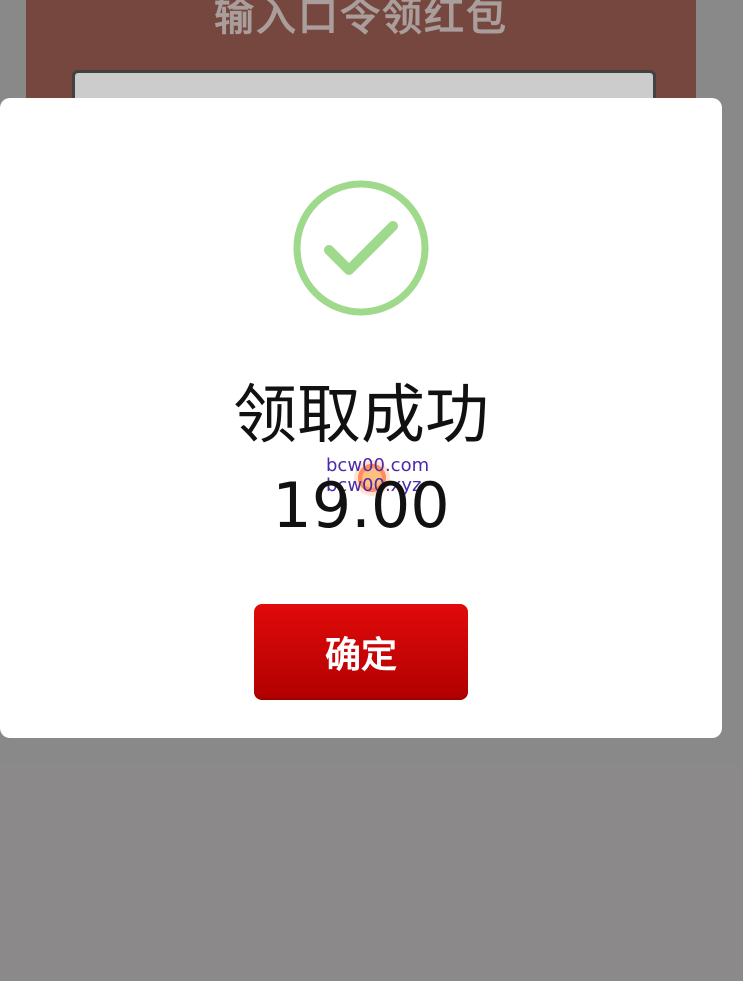 This screenshot has width=743, height=981. I want to click on success-title: 领取成功, so click(361, 416).